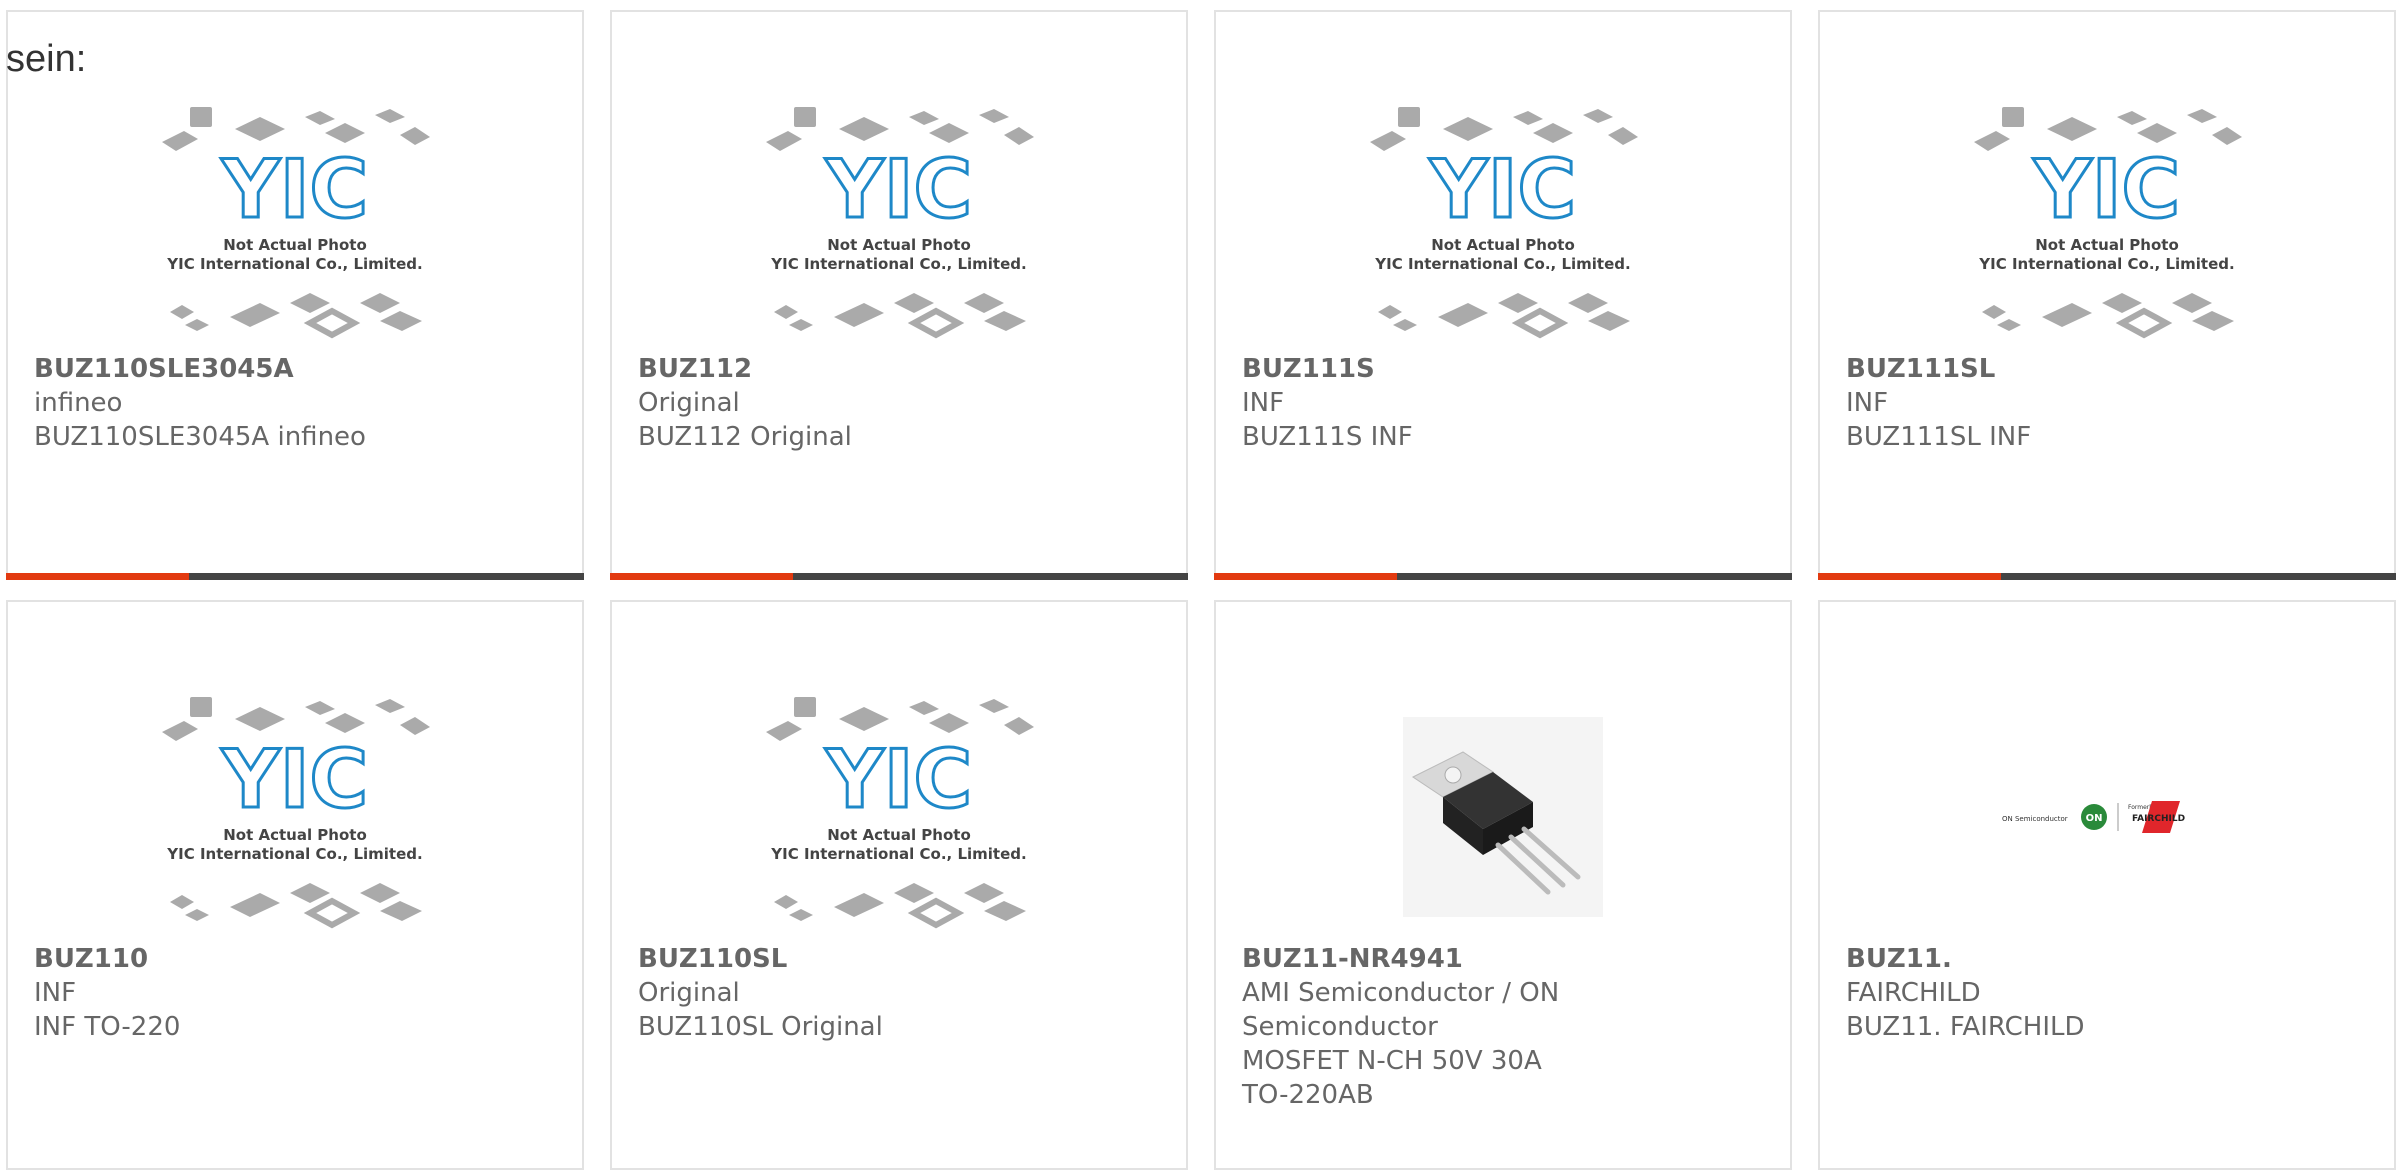  I want to click on part-number: BUZ11., so click(2016, 959).